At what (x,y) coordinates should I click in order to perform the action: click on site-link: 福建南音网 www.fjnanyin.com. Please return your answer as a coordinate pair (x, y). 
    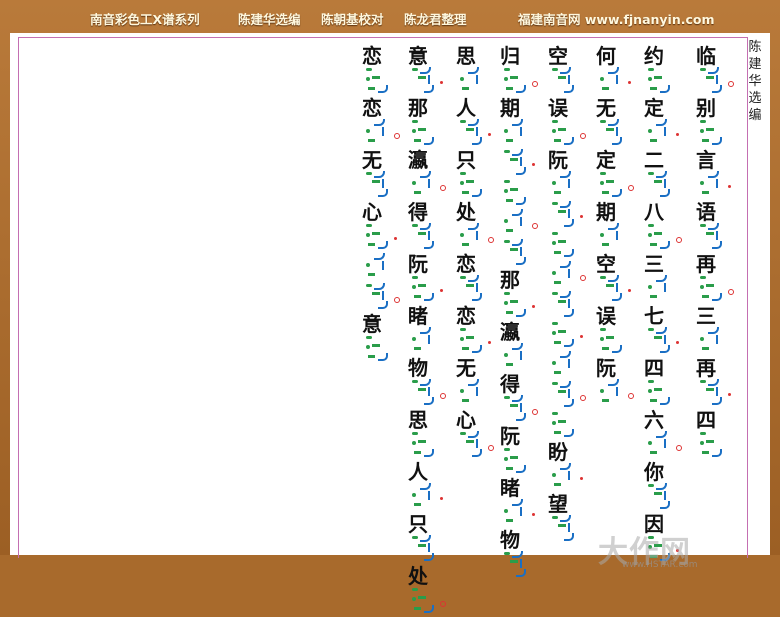
    Looking at the image, I should click on (616, 18).